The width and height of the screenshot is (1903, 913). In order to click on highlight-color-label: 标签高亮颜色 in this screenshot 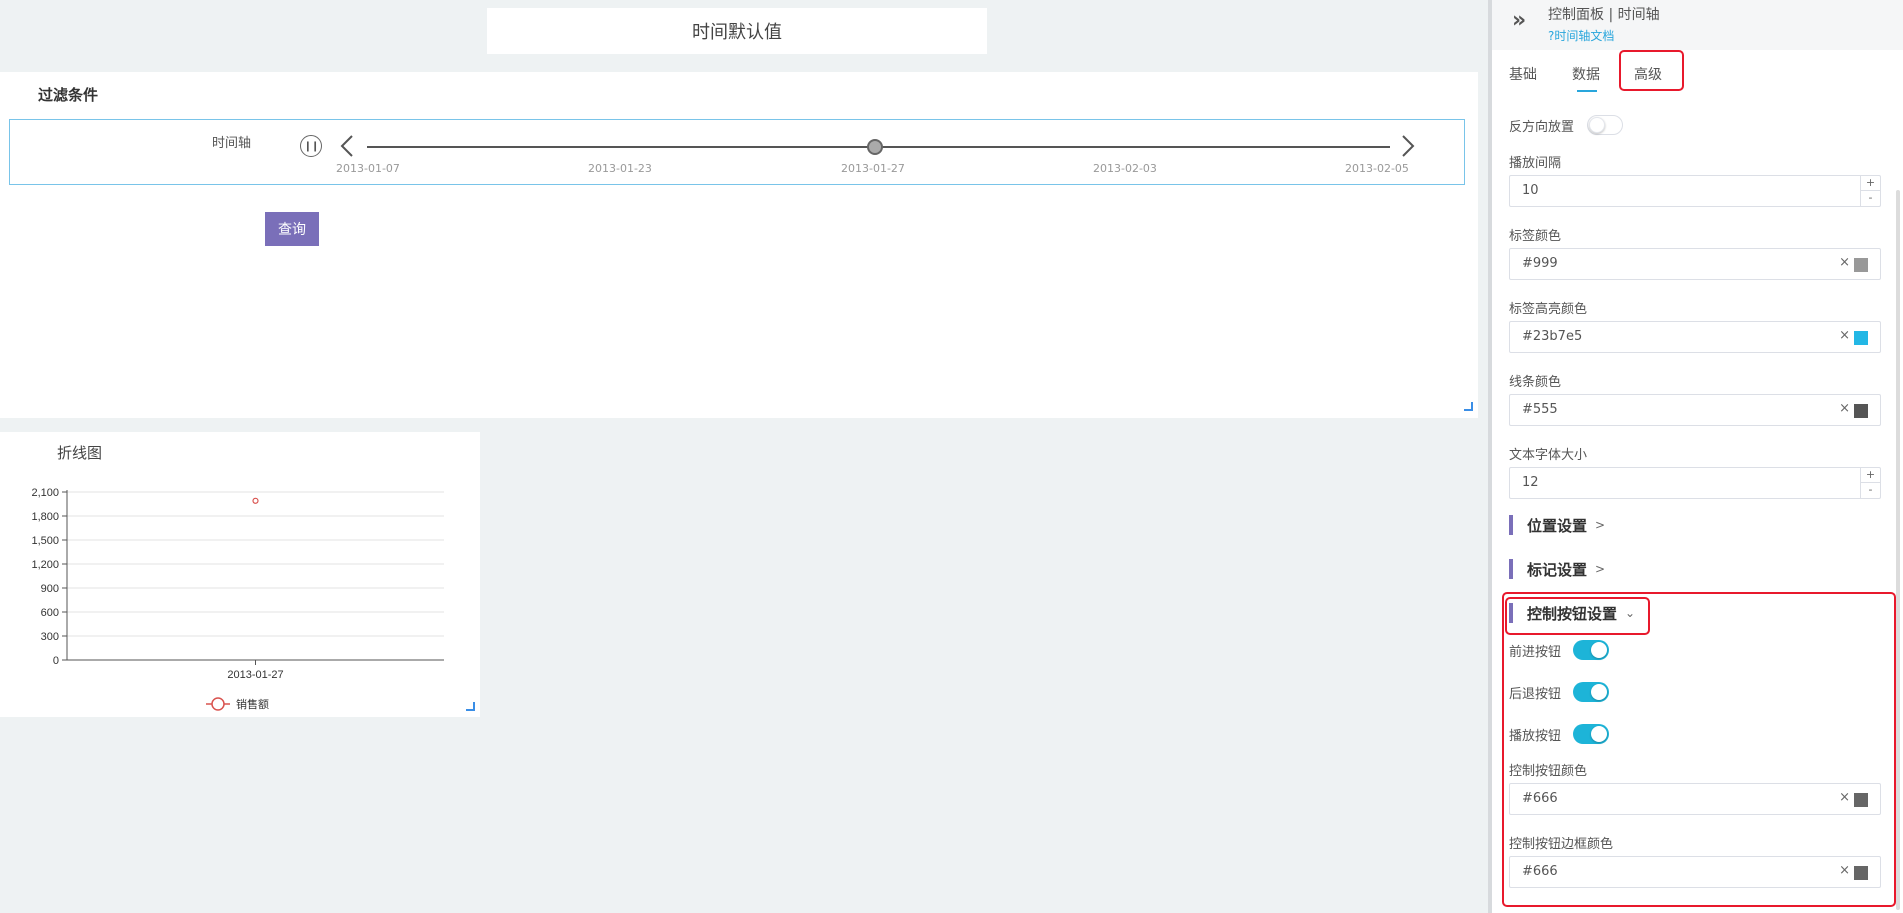, I will do `click(1548, 309)`.